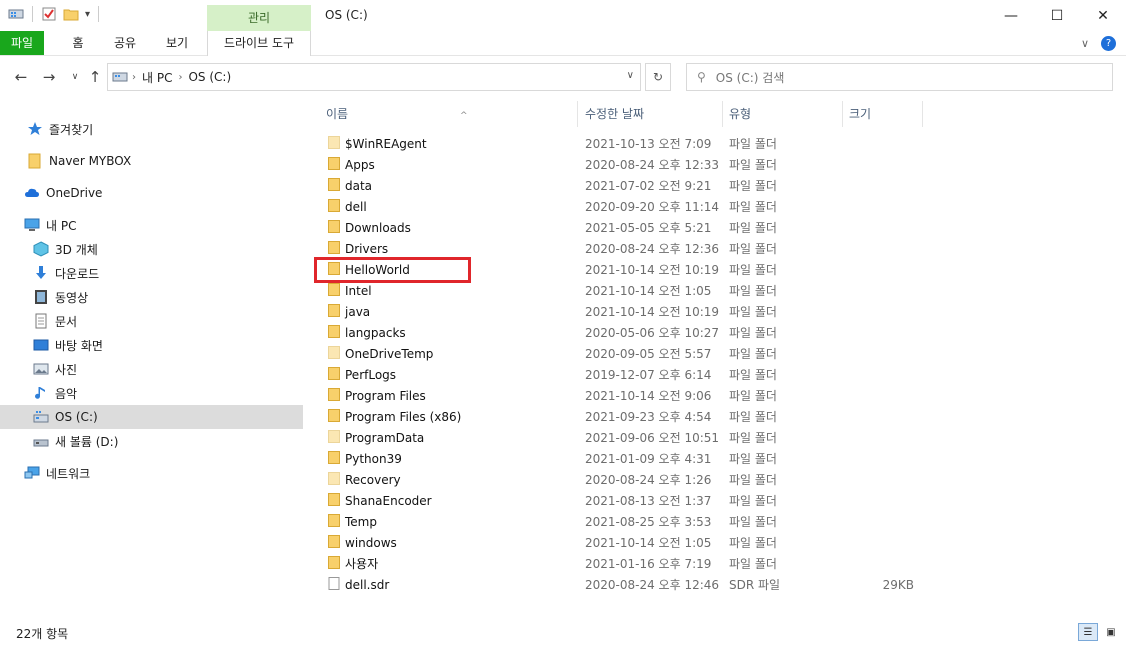 This screenshot has height=645, width=1126. Describe the element at coordinates (624, 395) in the screenshot. I see `file-row: Program Files 2021-10-14 오전 9:06 파일 폴더` at that location.